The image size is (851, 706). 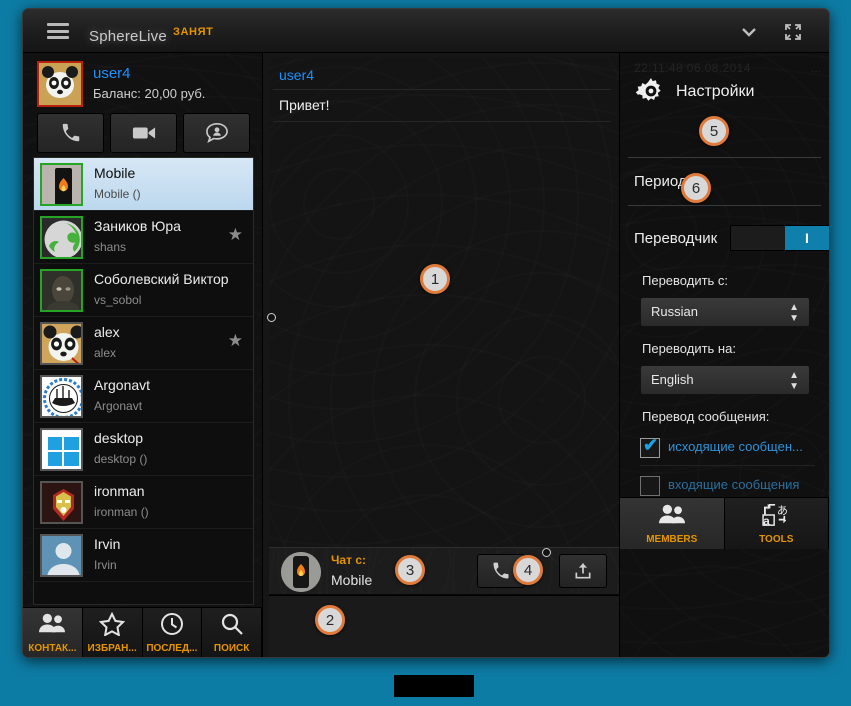 What do you see at coordinates (696, 188) in the screenshot?
I see `callout-badge-6: 6` at bounding box center [696, 188].